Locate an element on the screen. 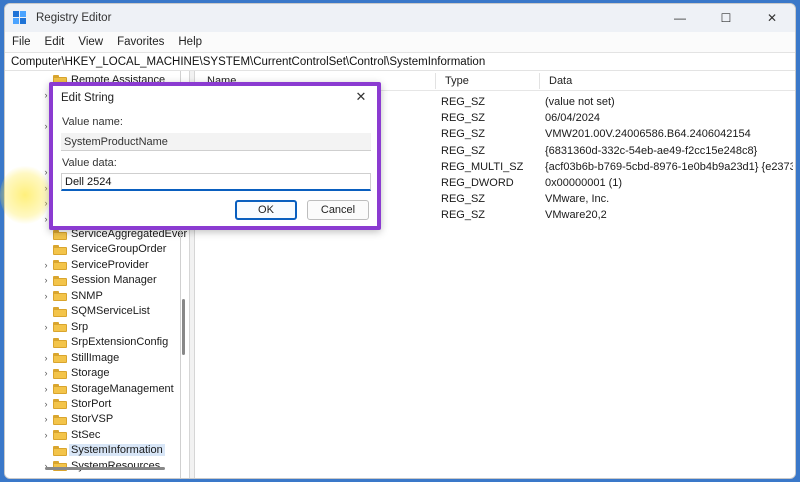 The image size is (800, 482). menu-bar: File Edit View Favorites Help is located at coordinates (400, 42).